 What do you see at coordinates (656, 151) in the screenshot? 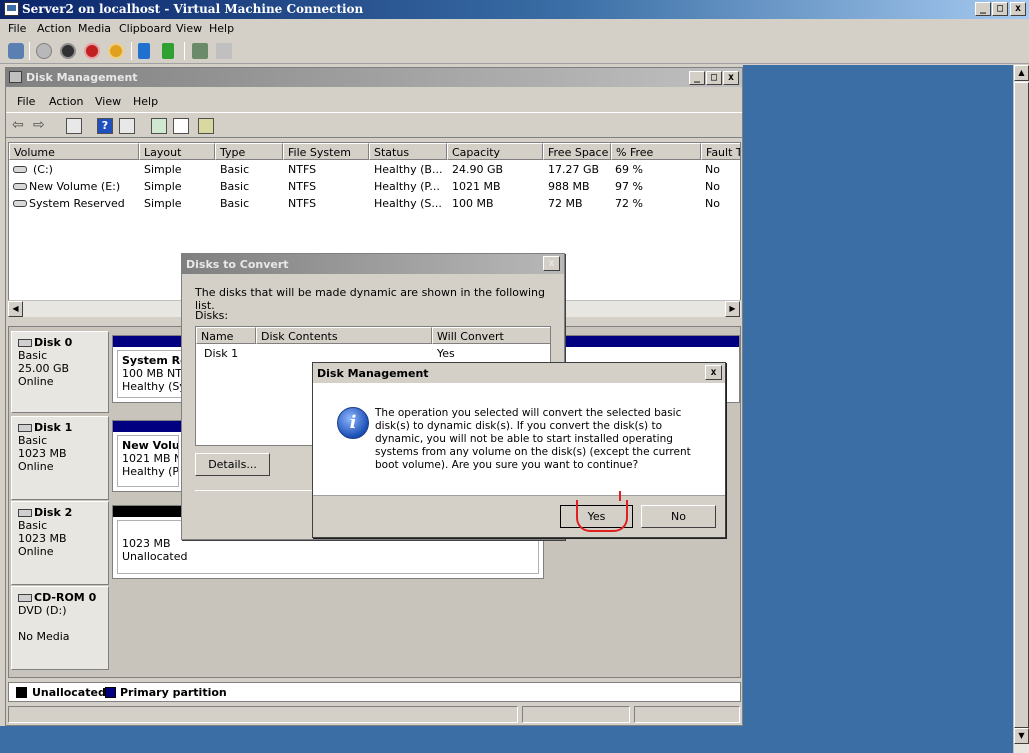
I see `column-header-percent-free: % Free` at bounding box center [656, 151].